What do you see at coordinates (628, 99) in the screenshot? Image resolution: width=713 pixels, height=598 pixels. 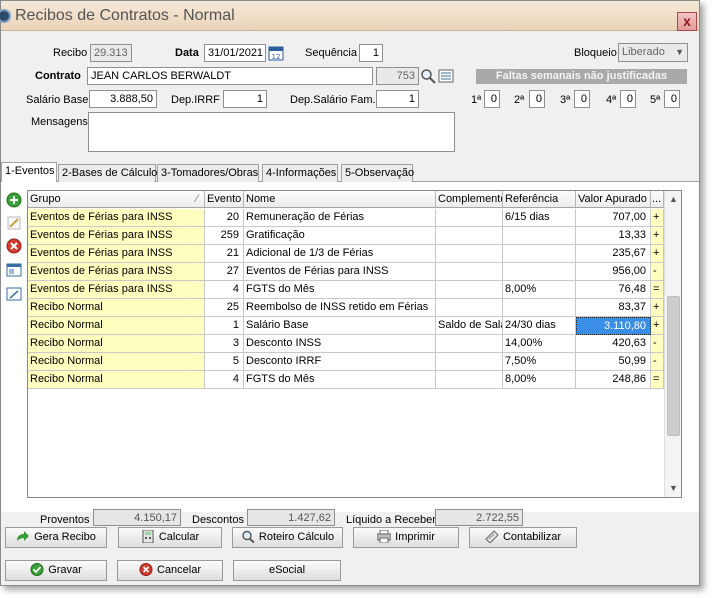 I see `week-4-field: 0` at bounding box center [628, 99].